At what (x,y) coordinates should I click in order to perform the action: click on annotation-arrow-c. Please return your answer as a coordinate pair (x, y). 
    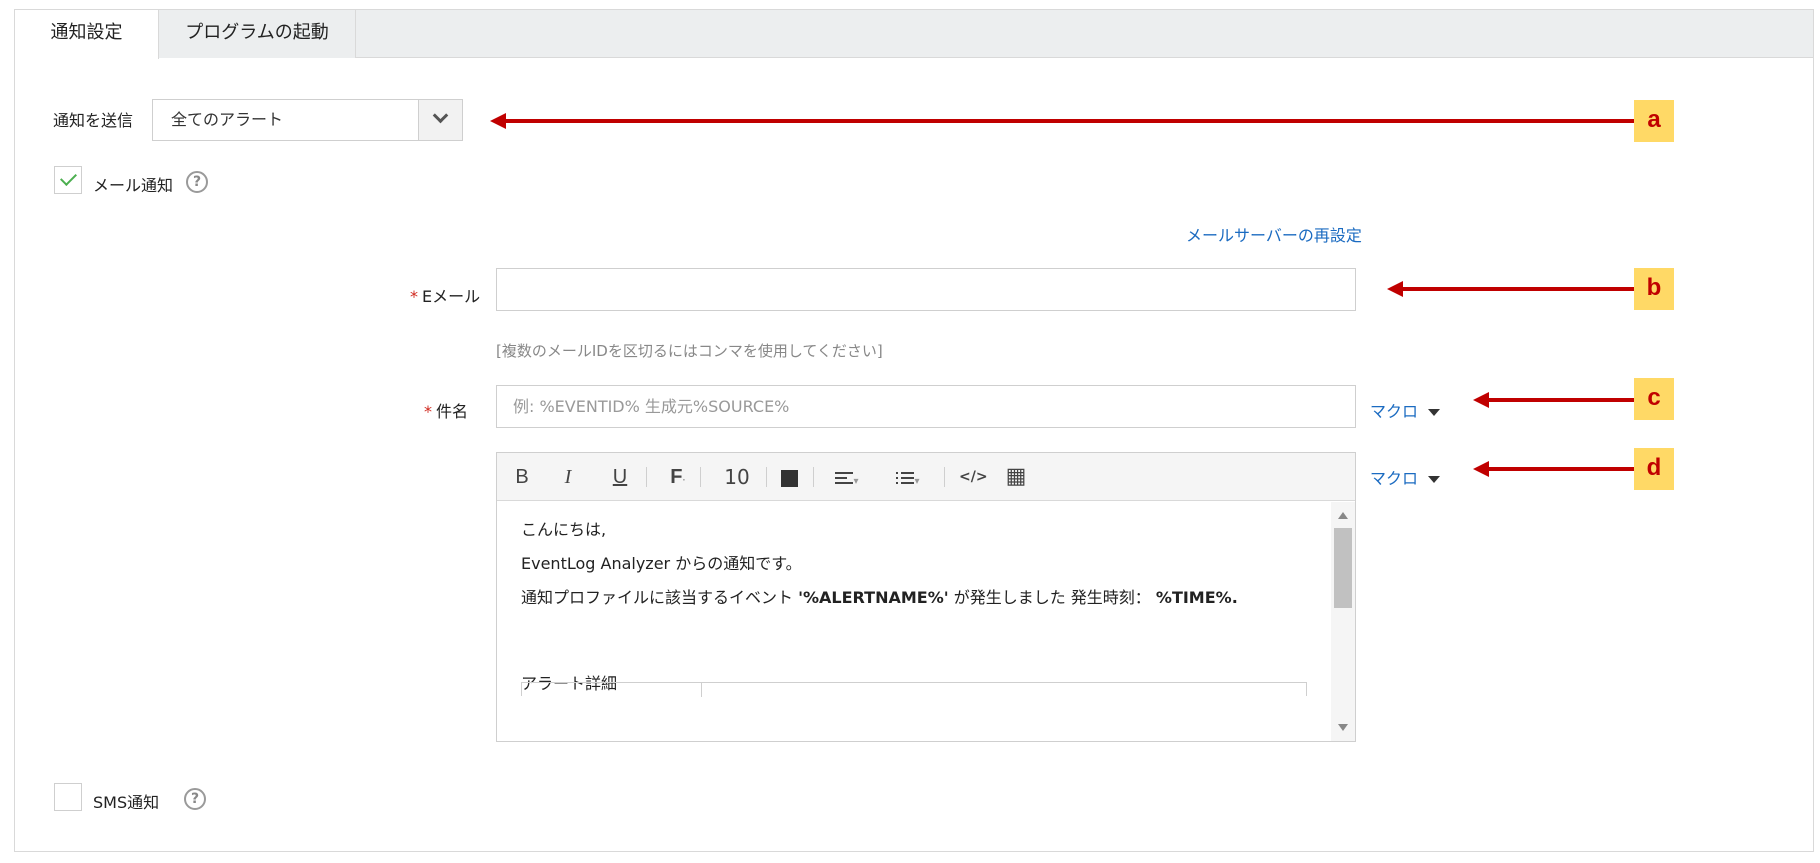
    Looking at the image, I should click on (1561, 400).